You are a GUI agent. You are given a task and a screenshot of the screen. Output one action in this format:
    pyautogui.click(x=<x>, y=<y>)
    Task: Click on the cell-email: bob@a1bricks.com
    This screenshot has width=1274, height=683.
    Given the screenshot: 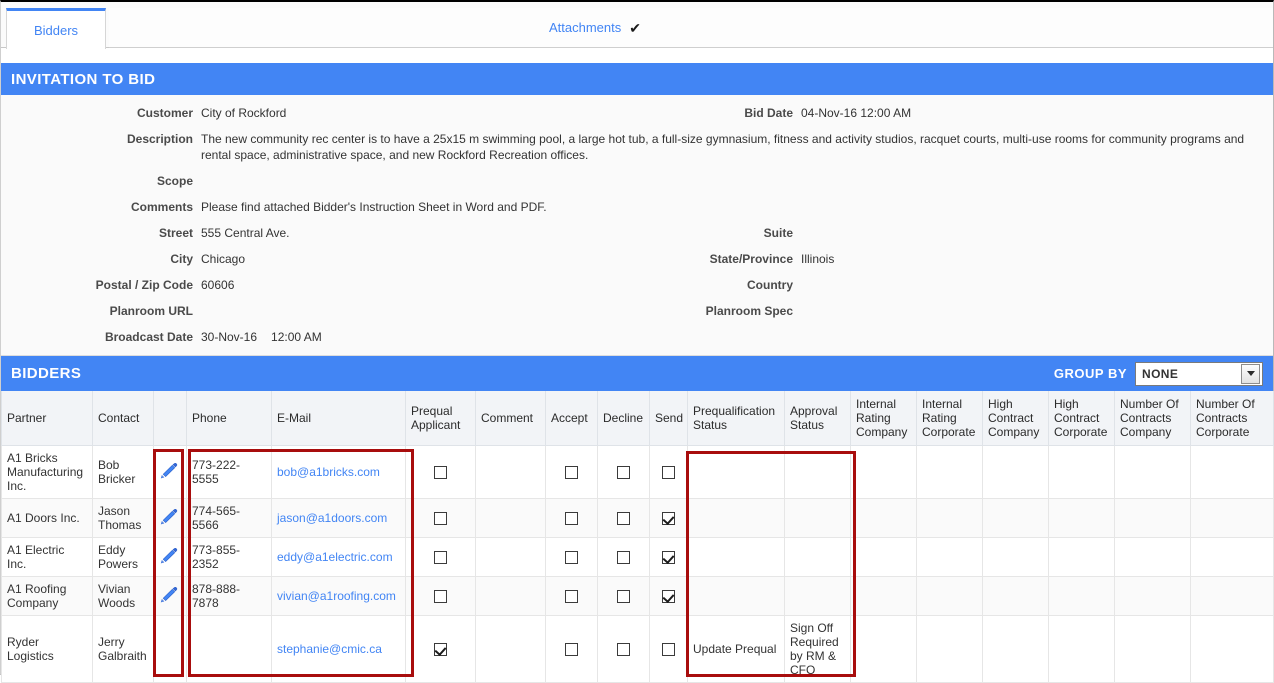 What is the action you would take?
    pyautogui.click(x=338, y=472)
    